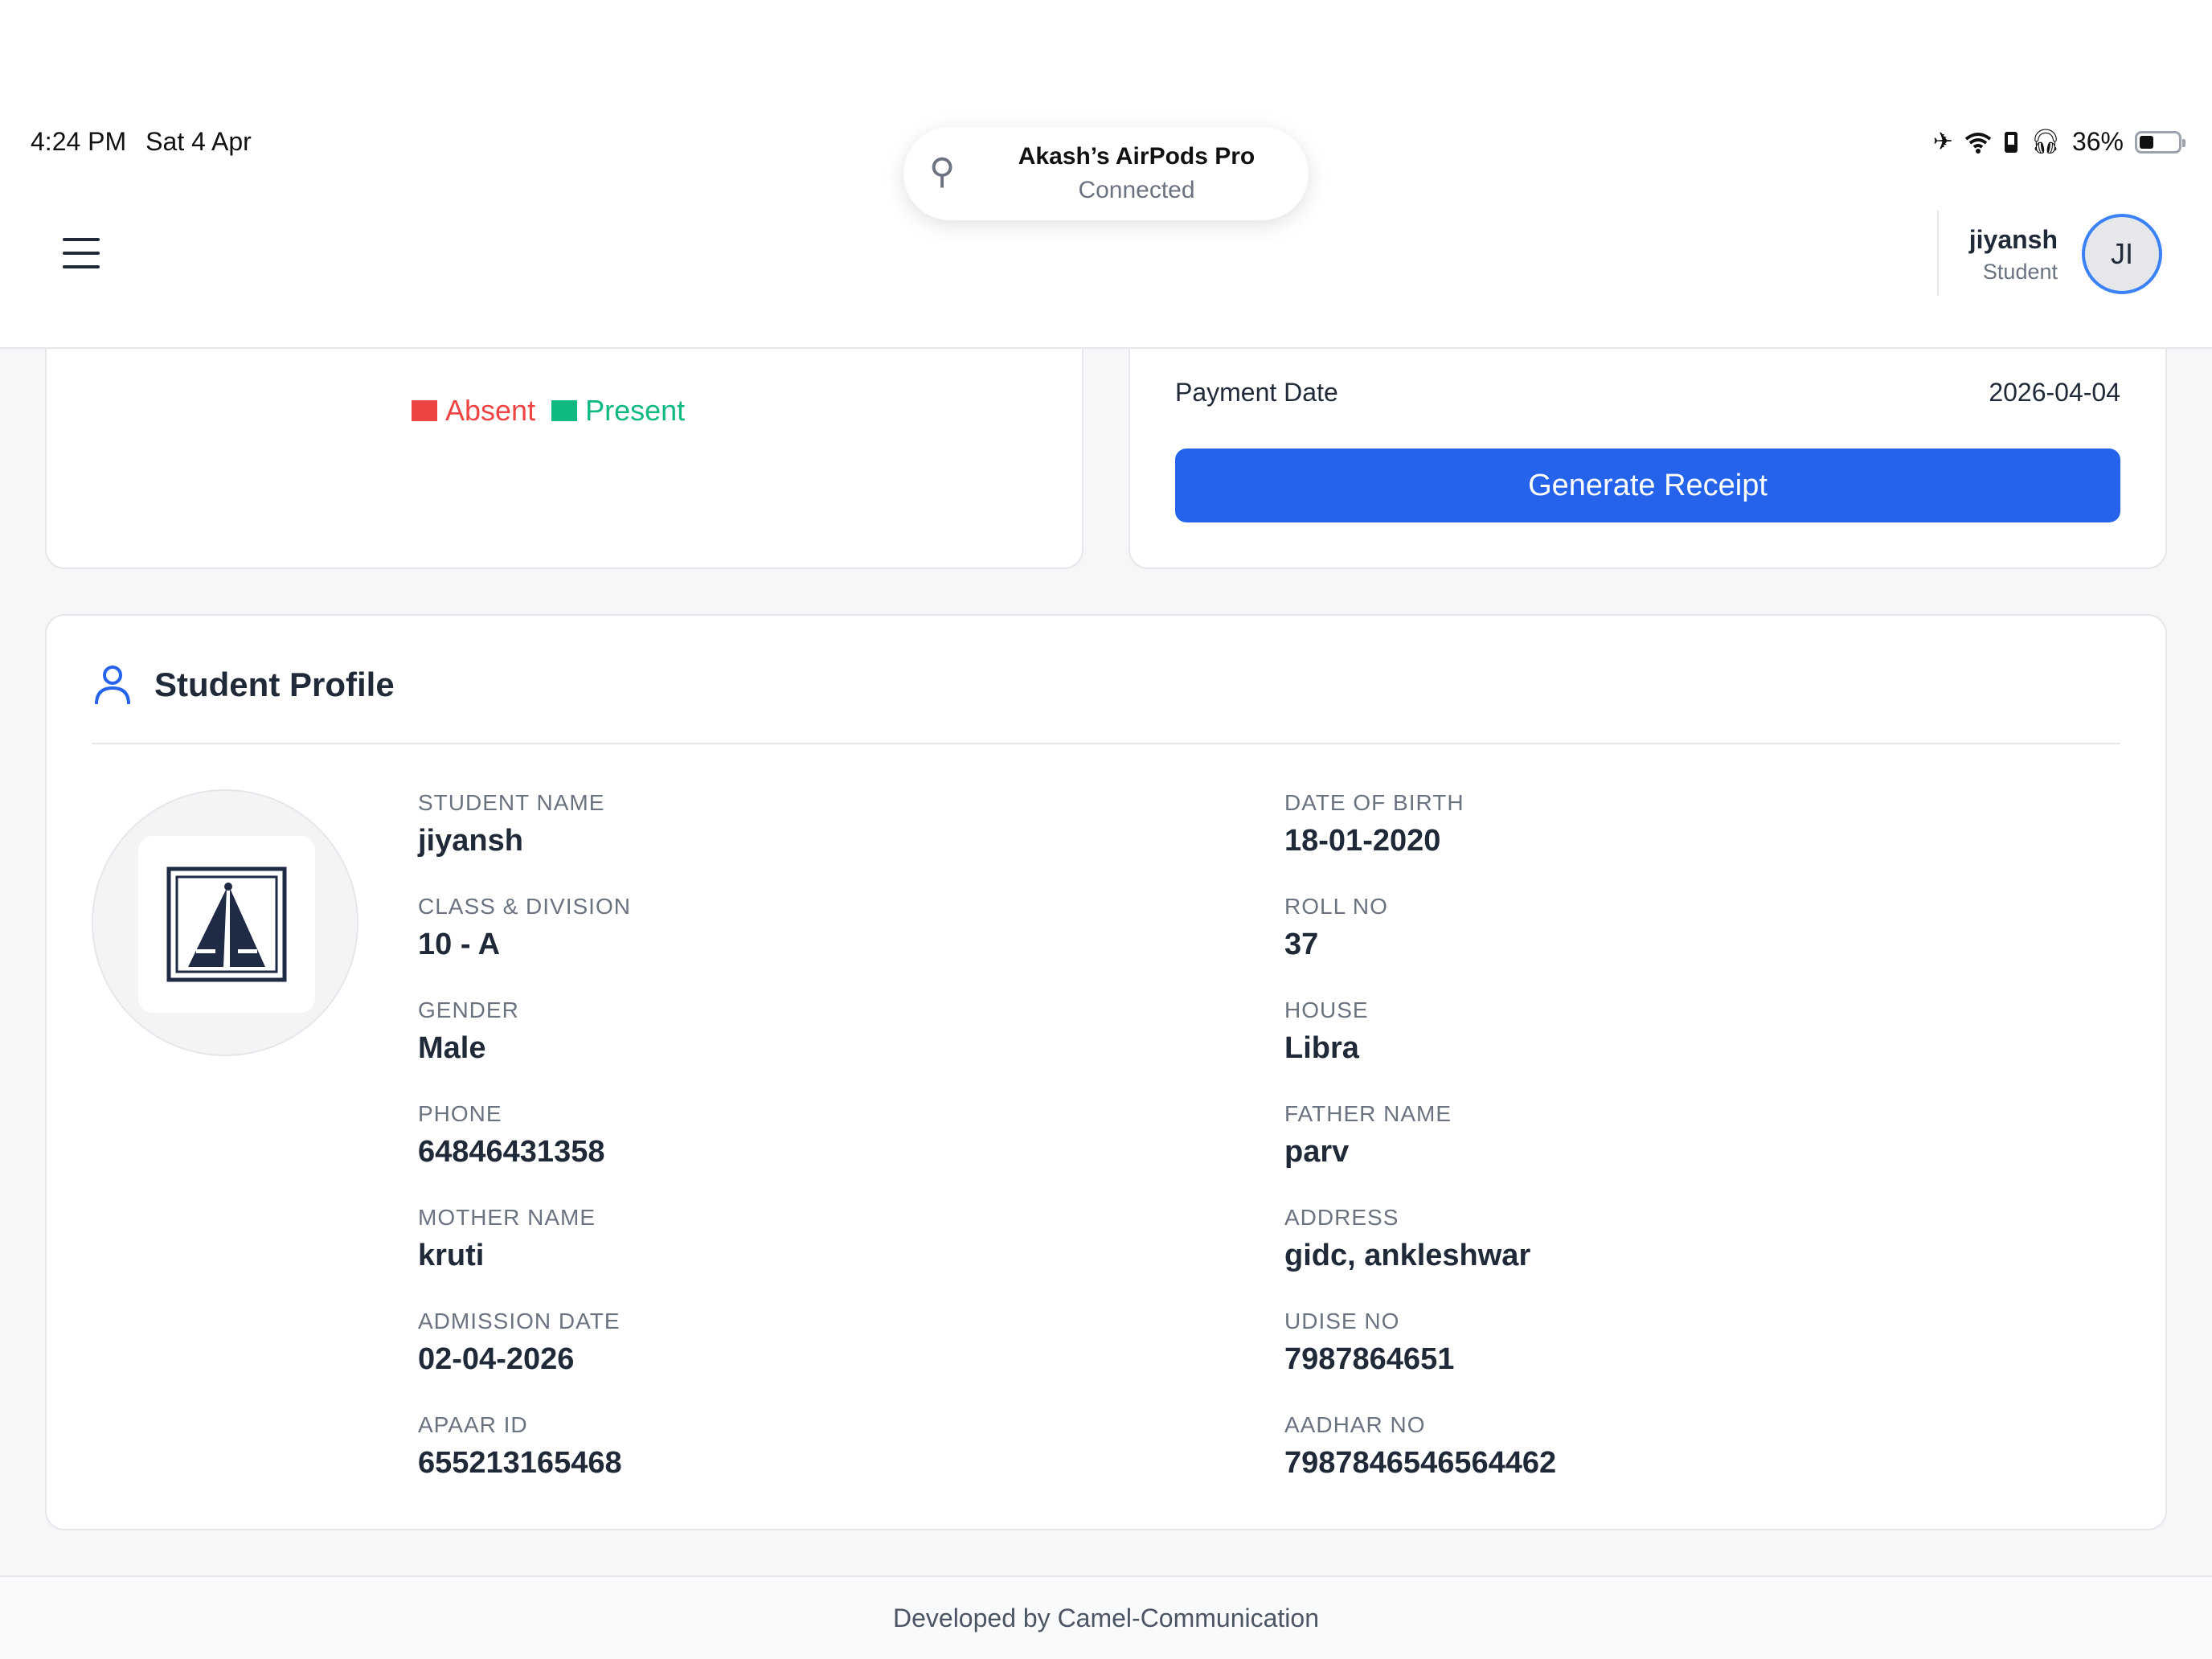 The width and height of the screenshot is (2212, 1659). What do you see at coordinates (511, 1135) in the screenshot?
I see `field-phone: PHONE 64846431358` at bounding box center [511, 1135].